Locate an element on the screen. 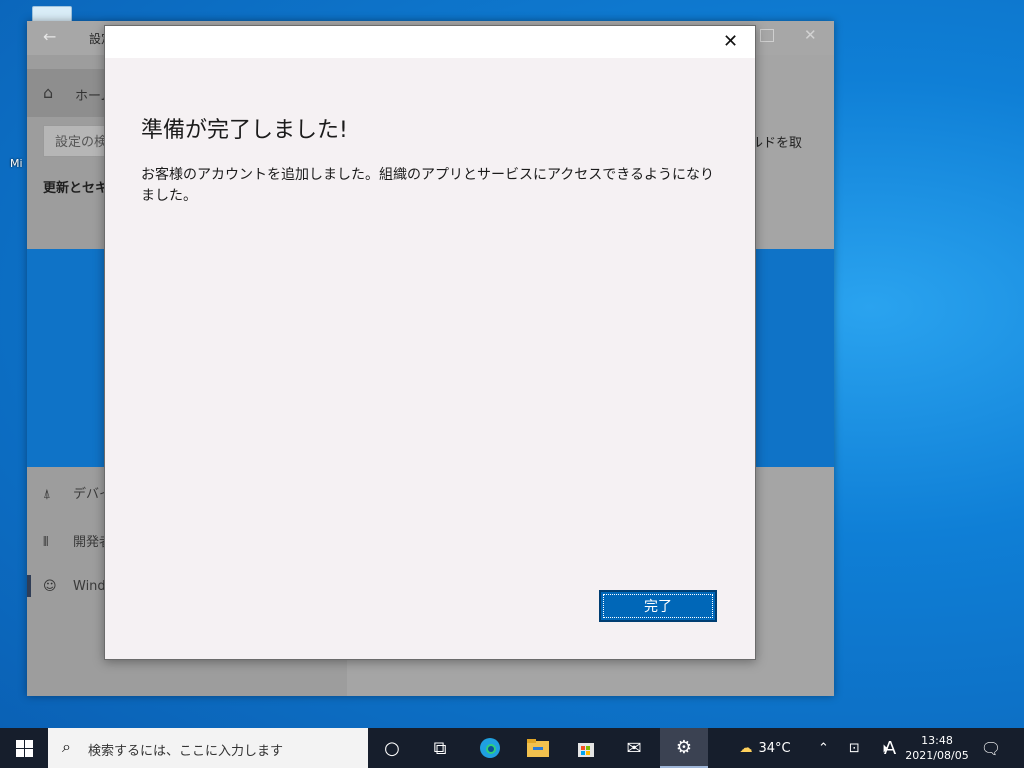 The image size is (1024, 768). store-icon is located at coordinates (586, 750).